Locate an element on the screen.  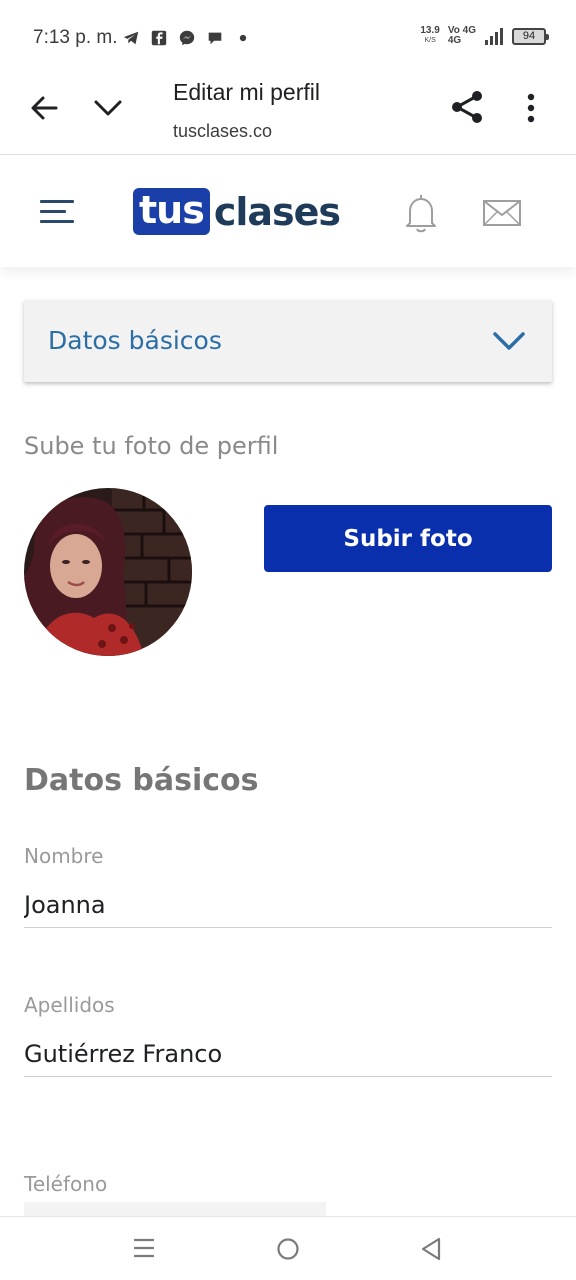
upload-photo-button: Subir foto is located at coordinates (408, 538).